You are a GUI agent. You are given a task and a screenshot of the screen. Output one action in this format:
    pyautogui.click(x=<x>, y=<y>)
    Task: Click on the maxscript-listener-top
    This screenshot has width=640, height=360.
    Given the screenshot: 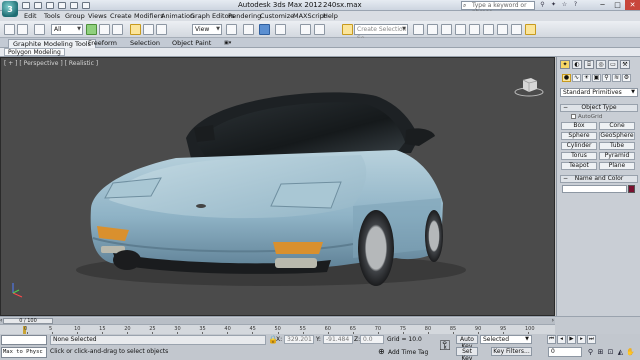 What is the action you would take?
    pyautogui.click(x=24, y=340)
    